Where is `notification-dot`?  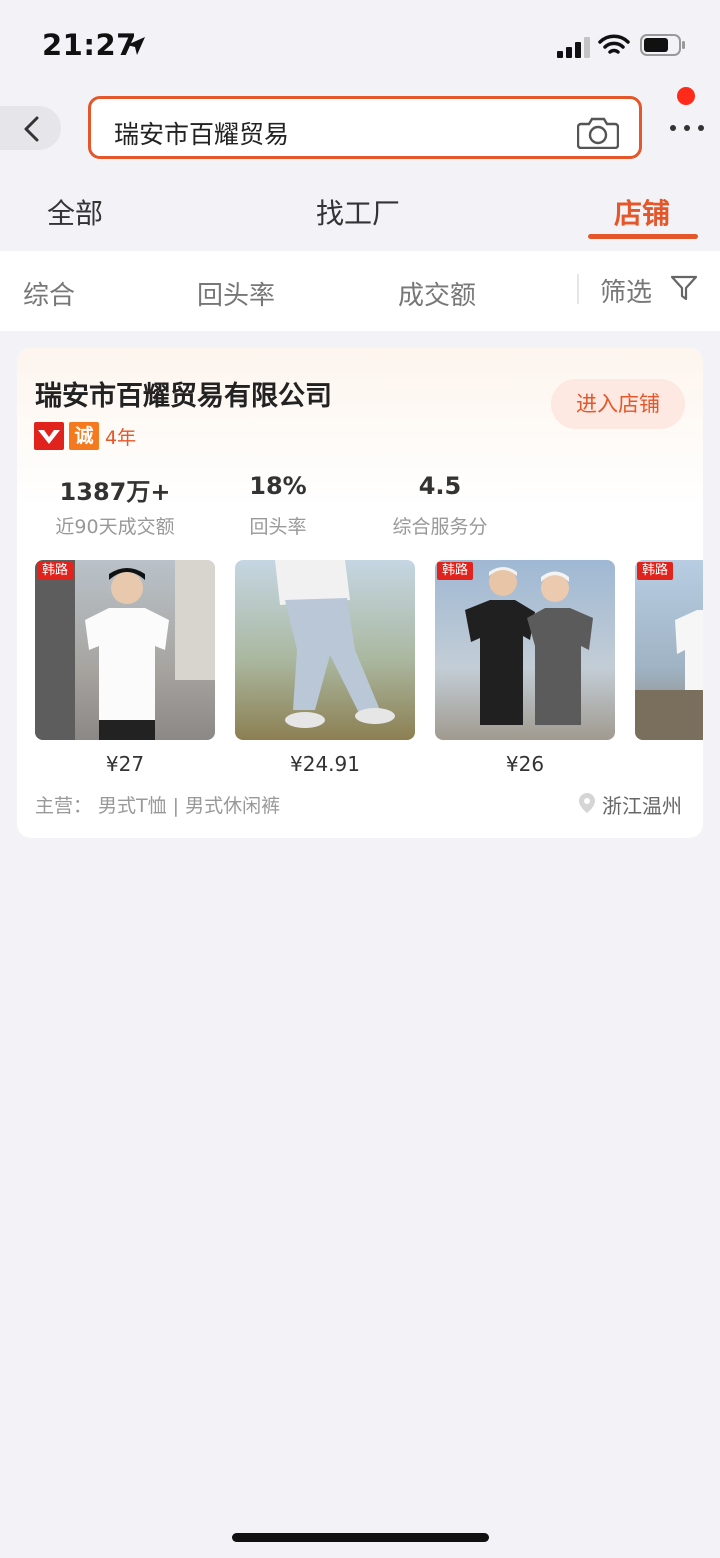
notification-dot is located at coordinates (686, 96).